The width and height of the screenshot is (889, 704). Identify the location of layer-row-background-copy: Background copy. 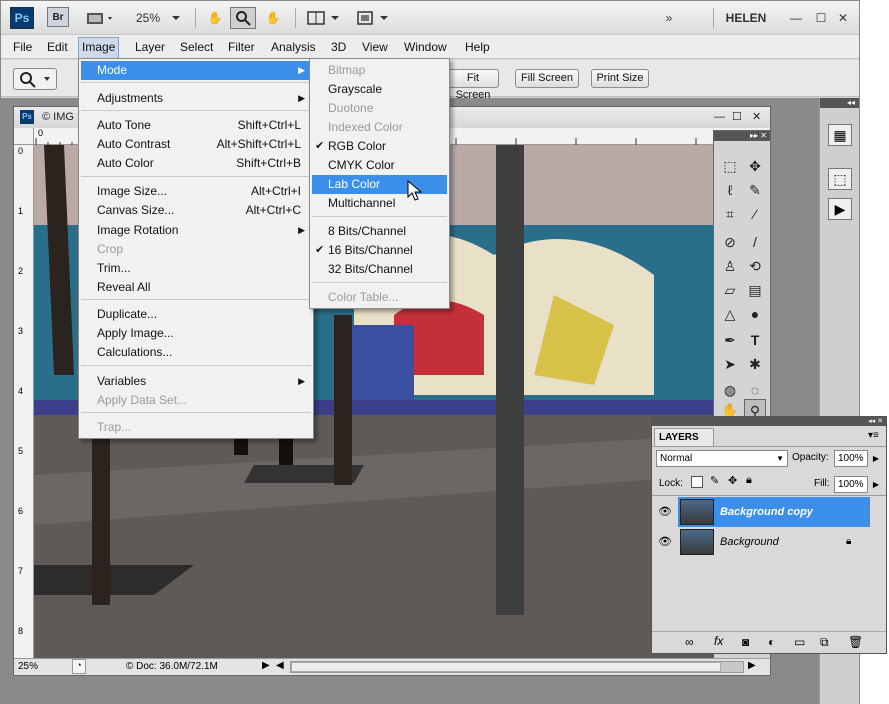
(774, 512).